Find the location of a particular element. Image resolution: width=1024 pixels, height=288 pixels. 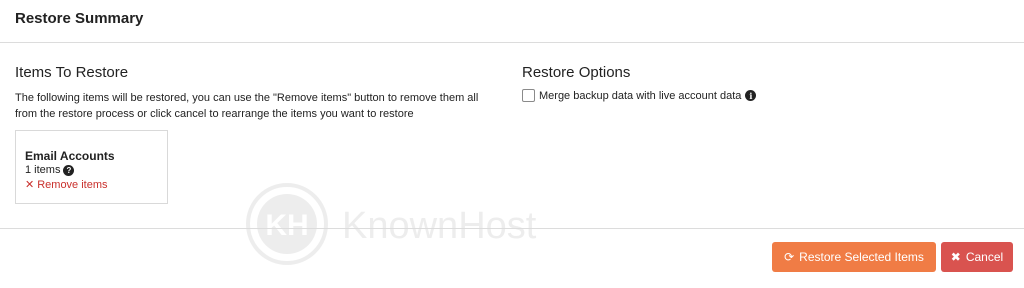

cancel-button-label: Cancel is located at coordinates (984, 257).